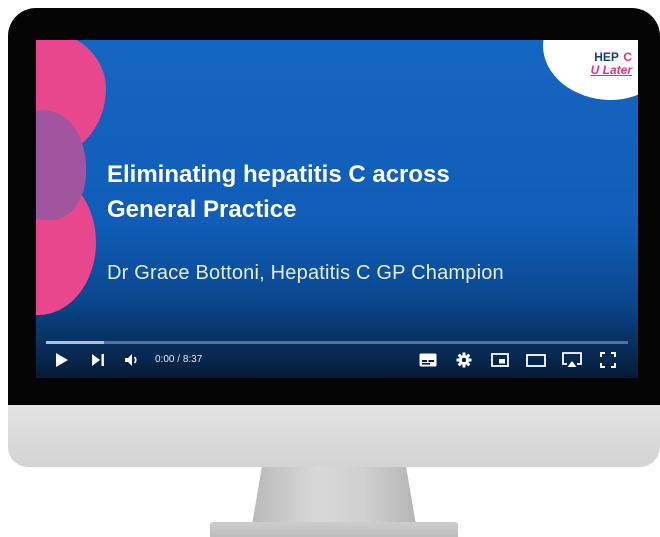 The image size is (660, 537). What do you see at coordinates (75, 342) in the screenshot?
I see `progress-buffered` at bounding box center [75, 342].